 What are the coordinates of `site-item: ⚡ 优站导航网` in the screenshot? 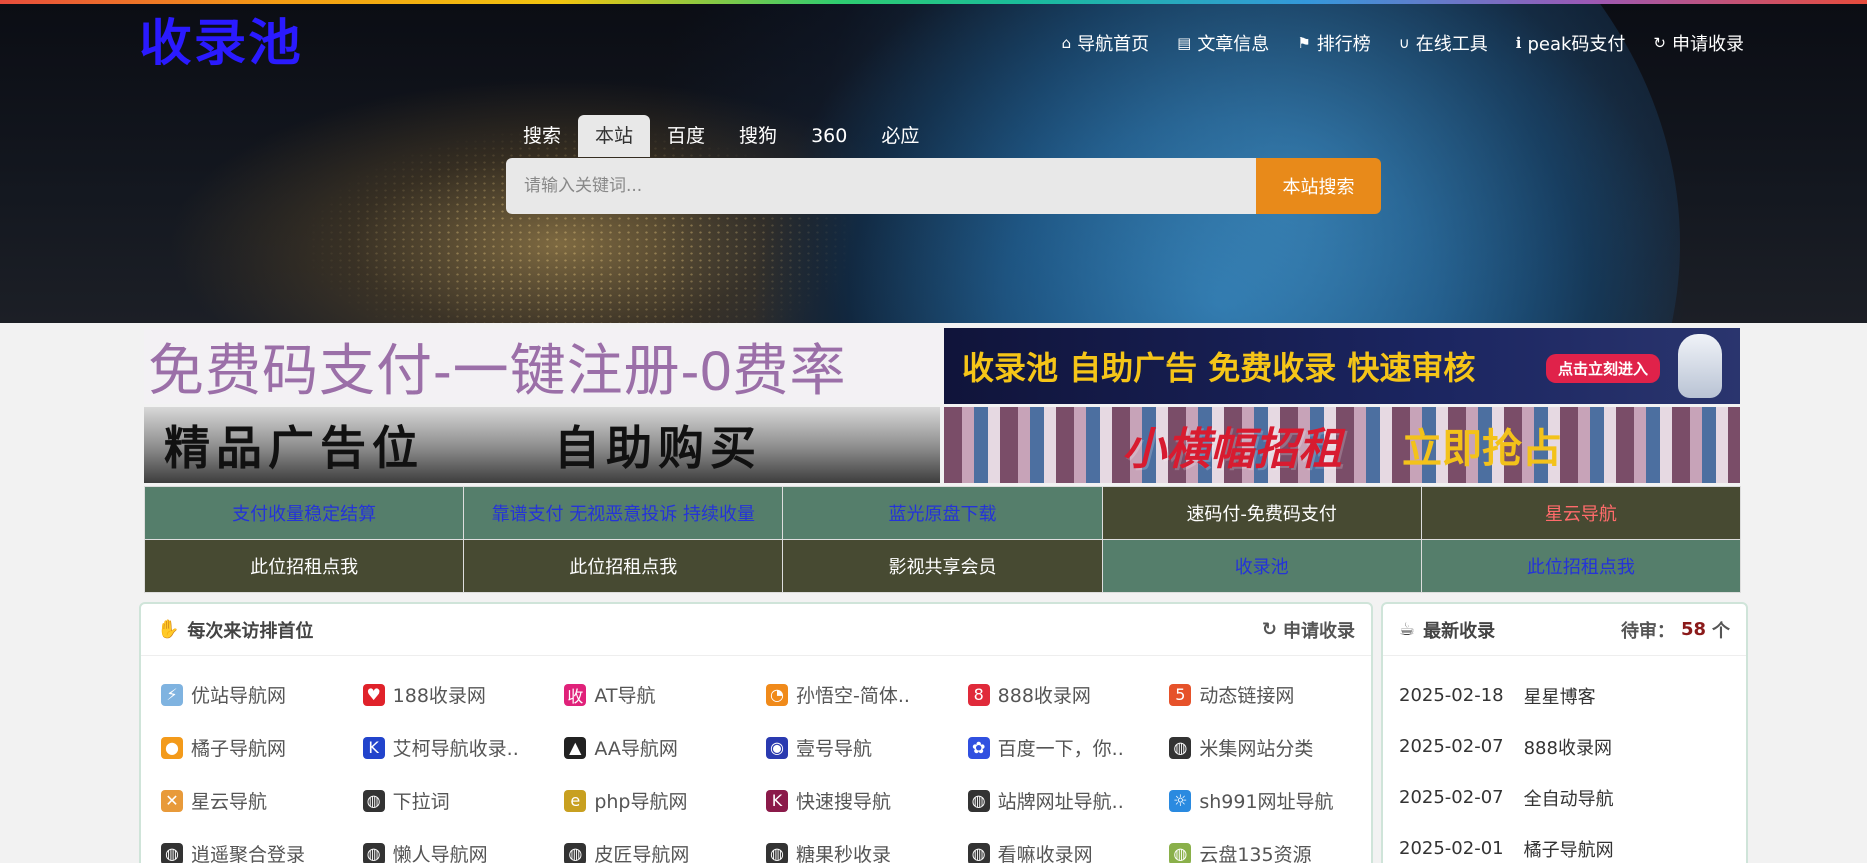 It's located at (262, 694).